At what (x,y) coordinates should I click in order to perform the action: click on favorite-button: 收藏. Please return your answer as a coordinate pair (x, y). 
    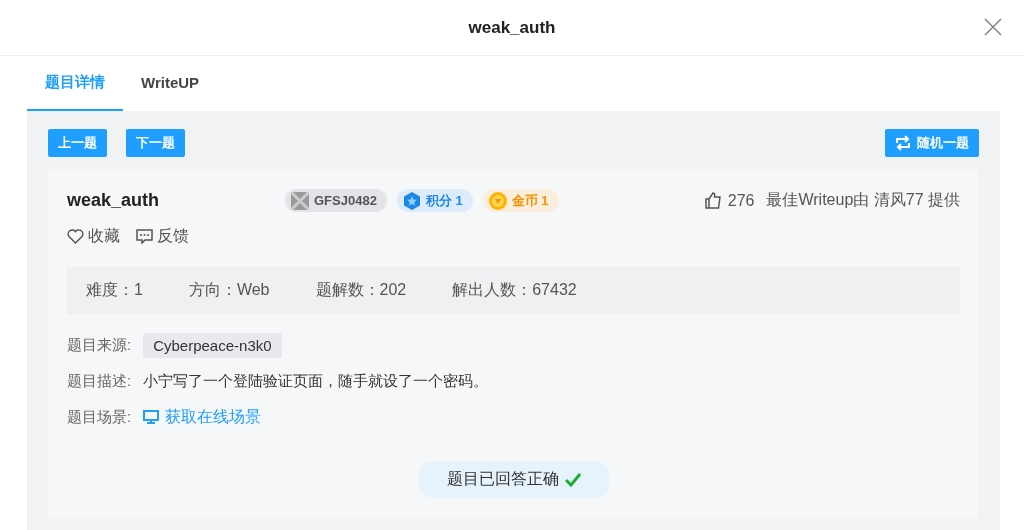
    Looking at the image, I should click on (93, 236).